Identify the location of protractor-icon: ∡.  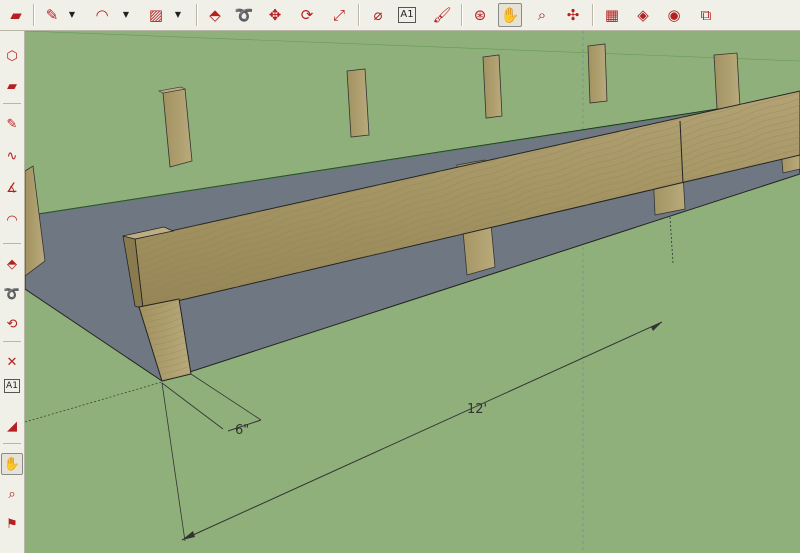
(12, 188).